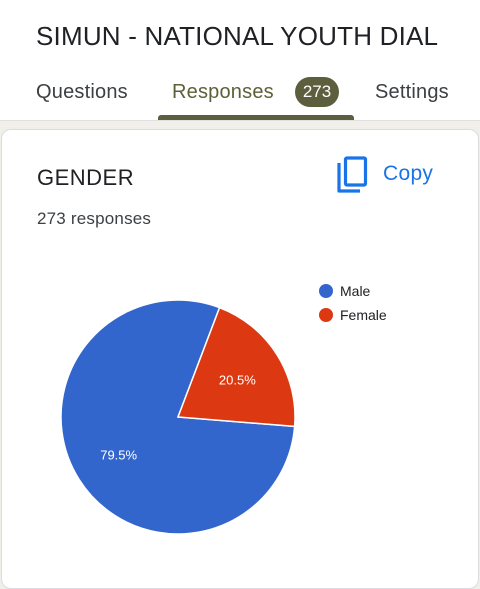 Image resolution: width=480 pixels, height=589 pixels. Describe the element at coordinates (408, 173) in the screenshot. I see `copy-label: Copy` at that location.